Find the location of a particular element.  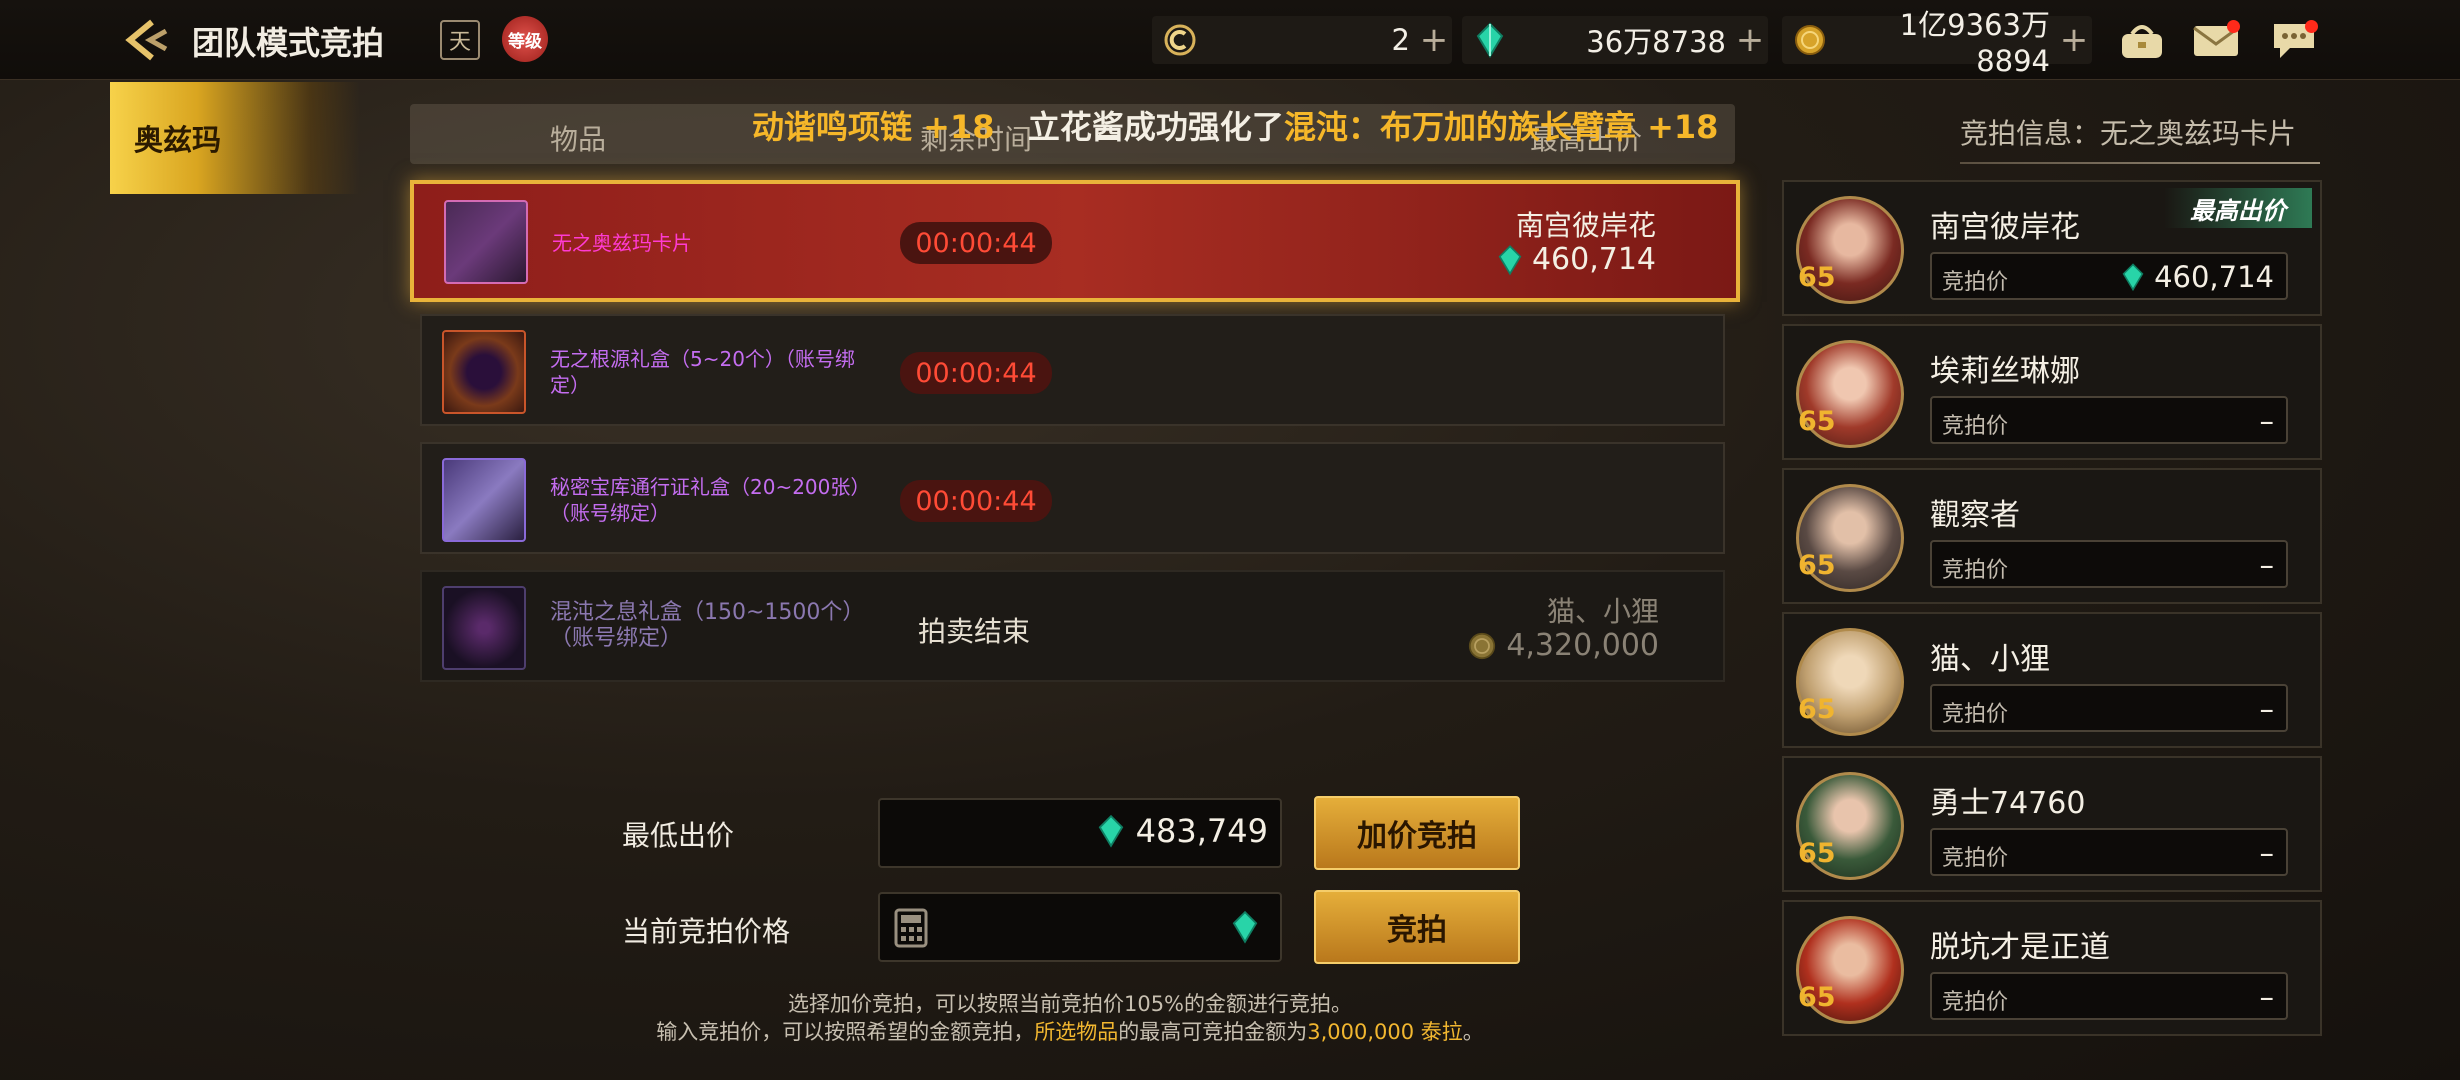

bid-amount-value: 460,714 is located at coordinates (1593, 259).